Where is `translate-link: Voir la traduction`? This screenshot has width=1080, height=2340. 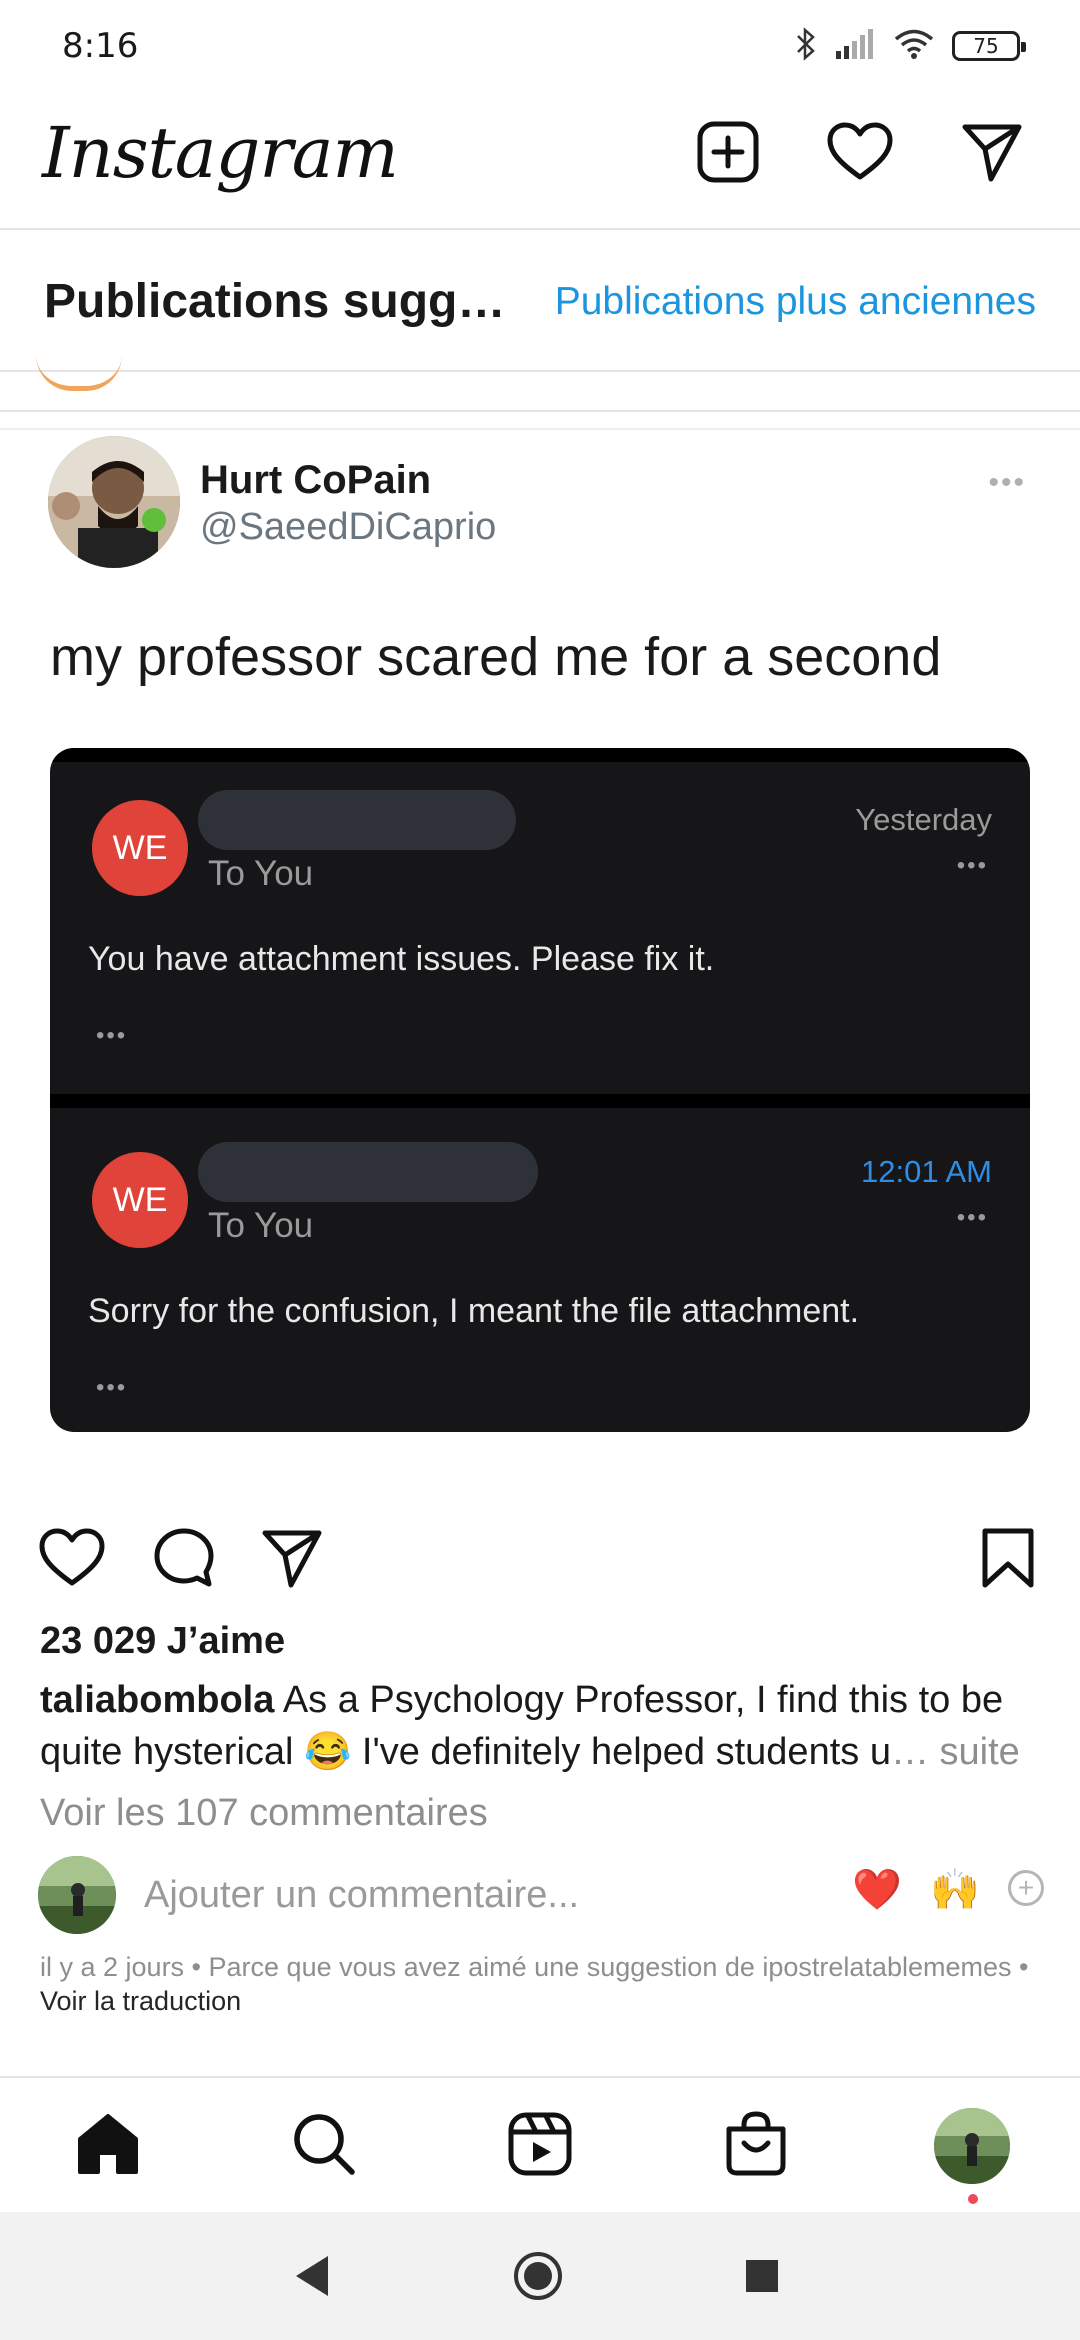 translate-link: Voir la traduction is located at coordinates (140, 2001).